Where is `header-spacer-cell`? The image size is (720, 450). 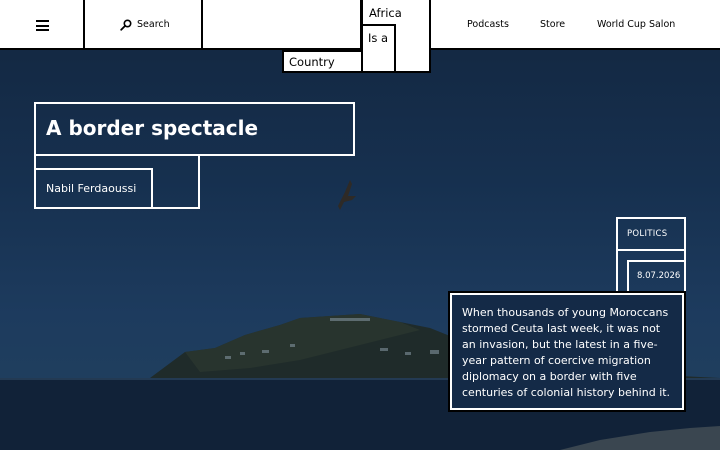
header-spacer-cell is located at coordinates (282, 25).